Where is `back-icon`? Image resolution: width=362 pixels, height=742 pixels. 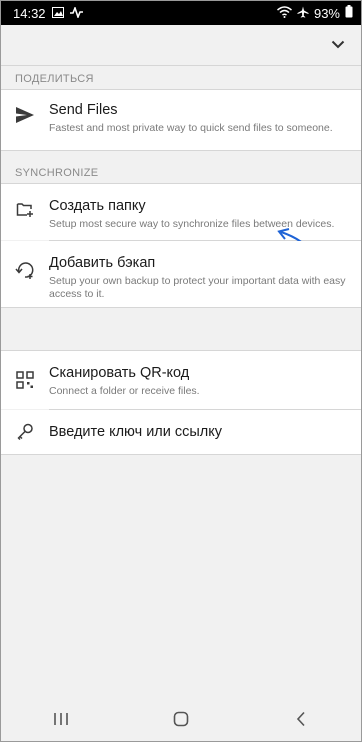 back-icon is located at coordinates (301, 719).